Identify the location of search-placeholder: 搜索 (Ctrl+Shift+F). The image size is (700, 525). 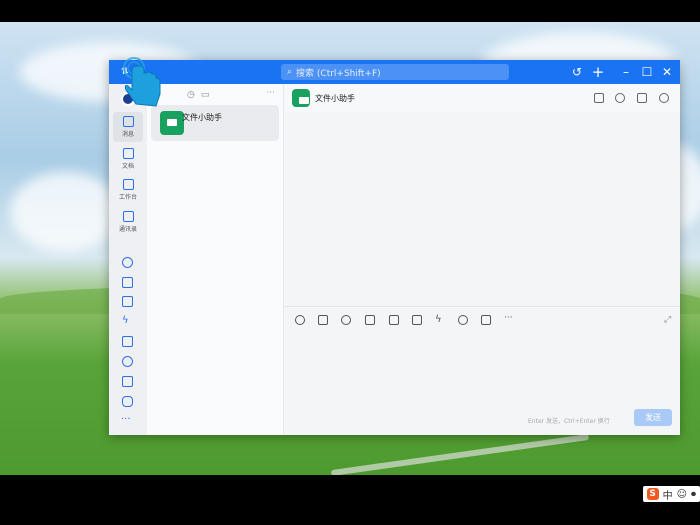
(338, 73).